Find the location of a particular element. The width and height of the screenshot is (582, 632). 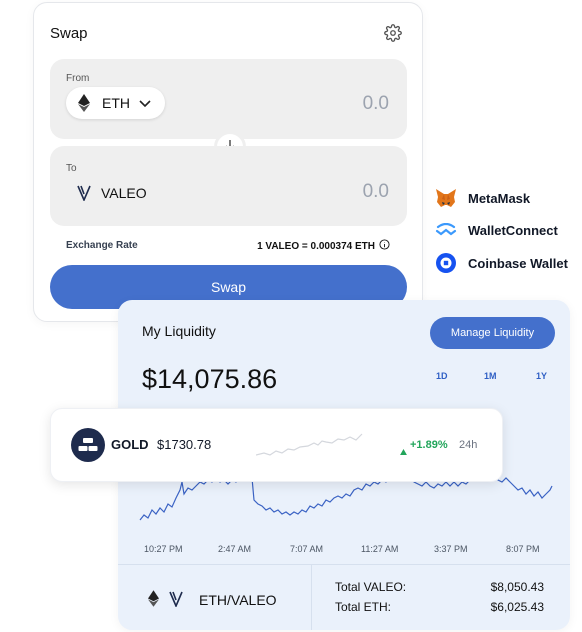

wallet-option-coinbase: Coinbase Wallet is located at coordinates (501, 263).